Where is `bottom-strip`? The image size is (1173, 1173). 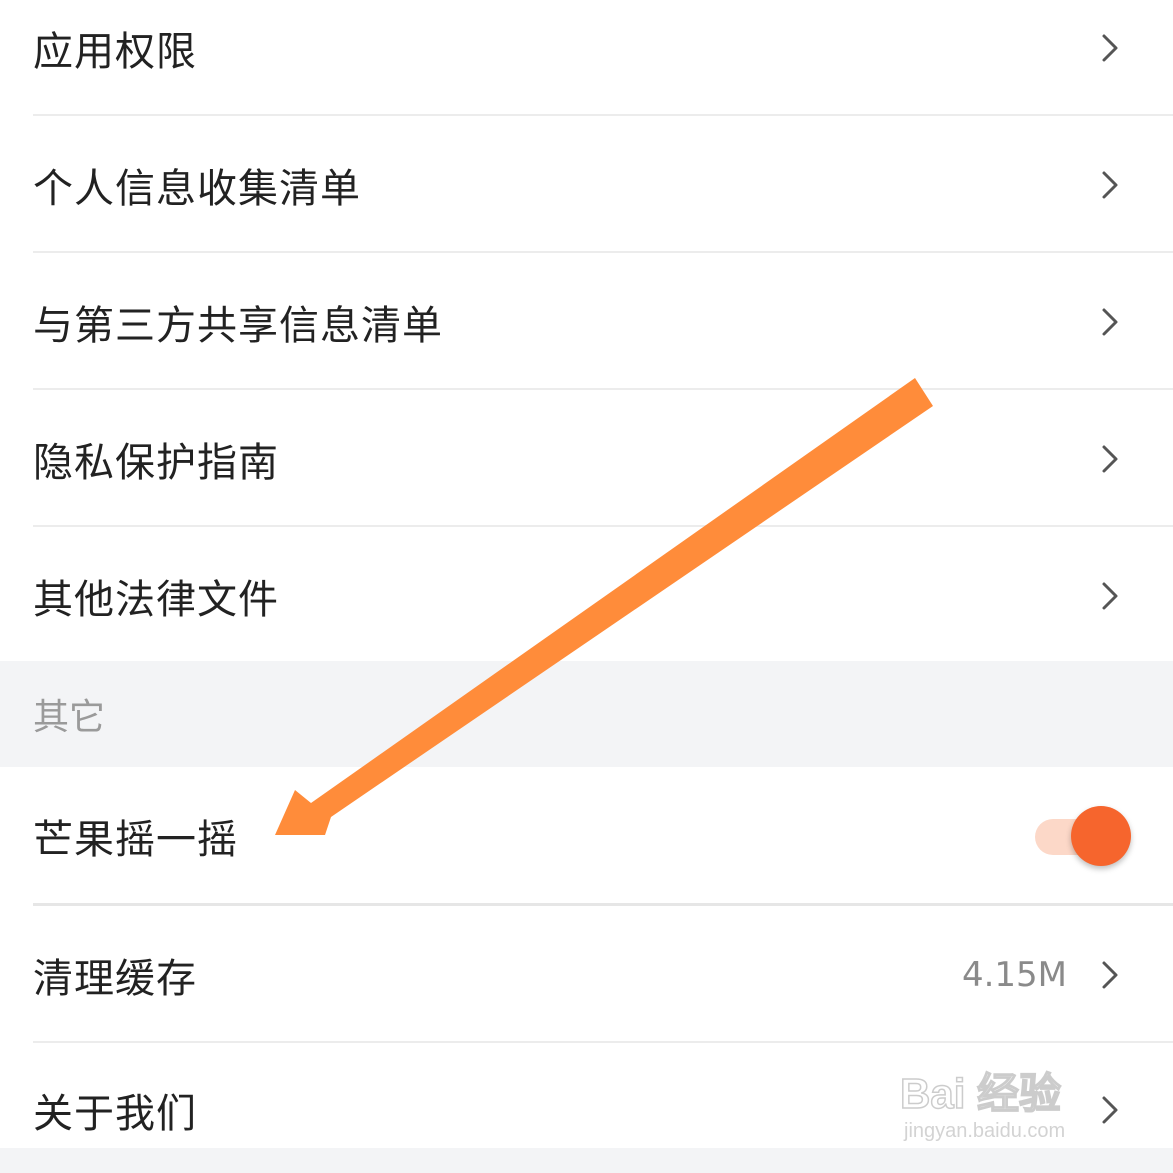 bottom-strip is located at coordinates (586, 1160).